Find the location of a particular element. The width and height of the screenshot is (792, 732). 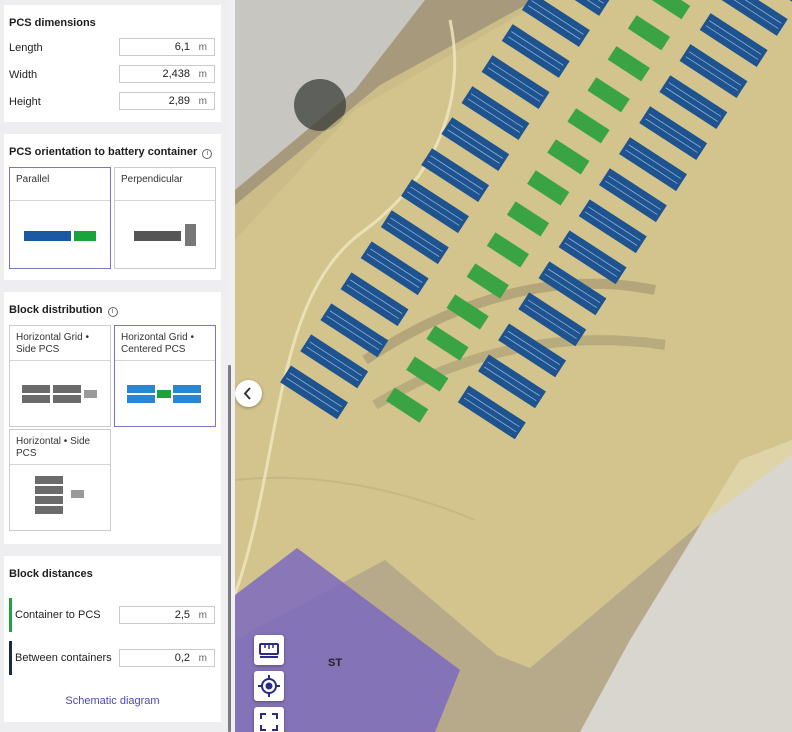

grid-centered-pcs-diagram is located at coordinates (164, 394).